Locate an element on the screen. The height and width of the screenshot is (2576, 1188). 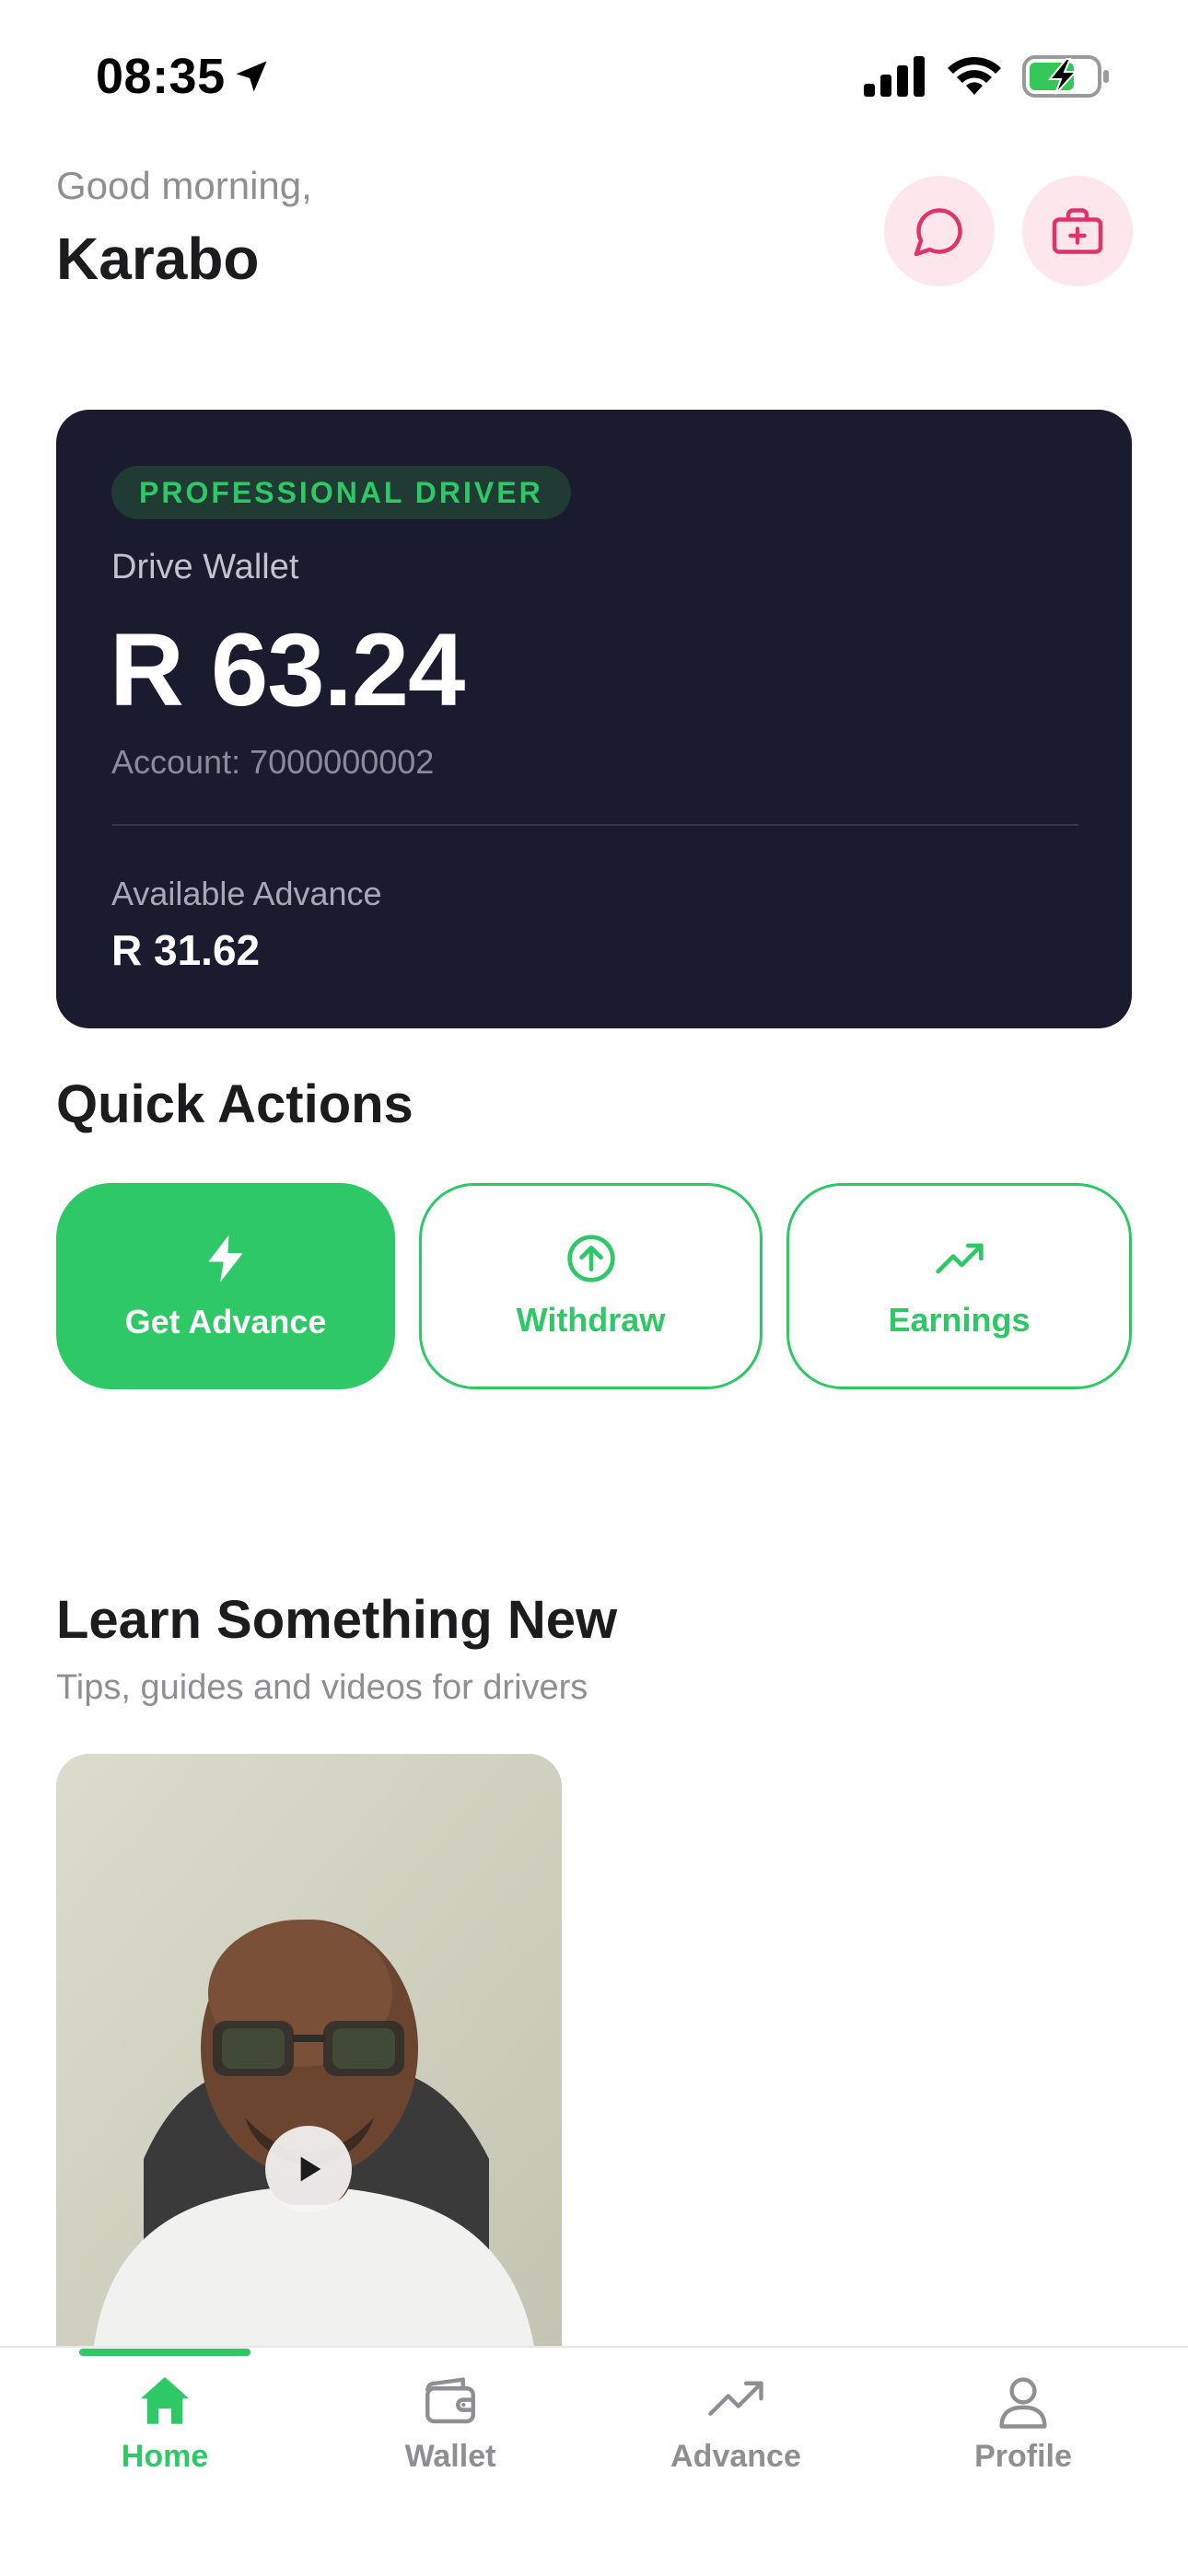
tab-profile: Profile is located at coordinates (1023, 2423).